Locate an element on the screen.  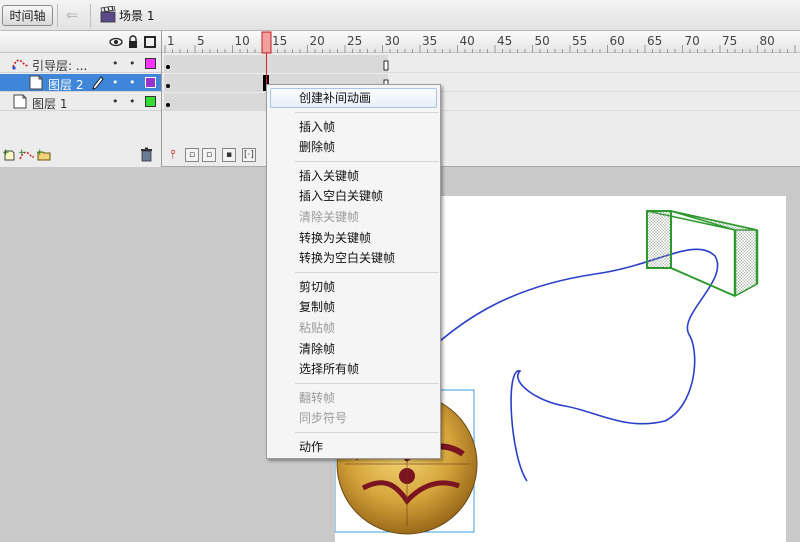
onion-markers-icon: [·] is located at coordinates (249, 155).